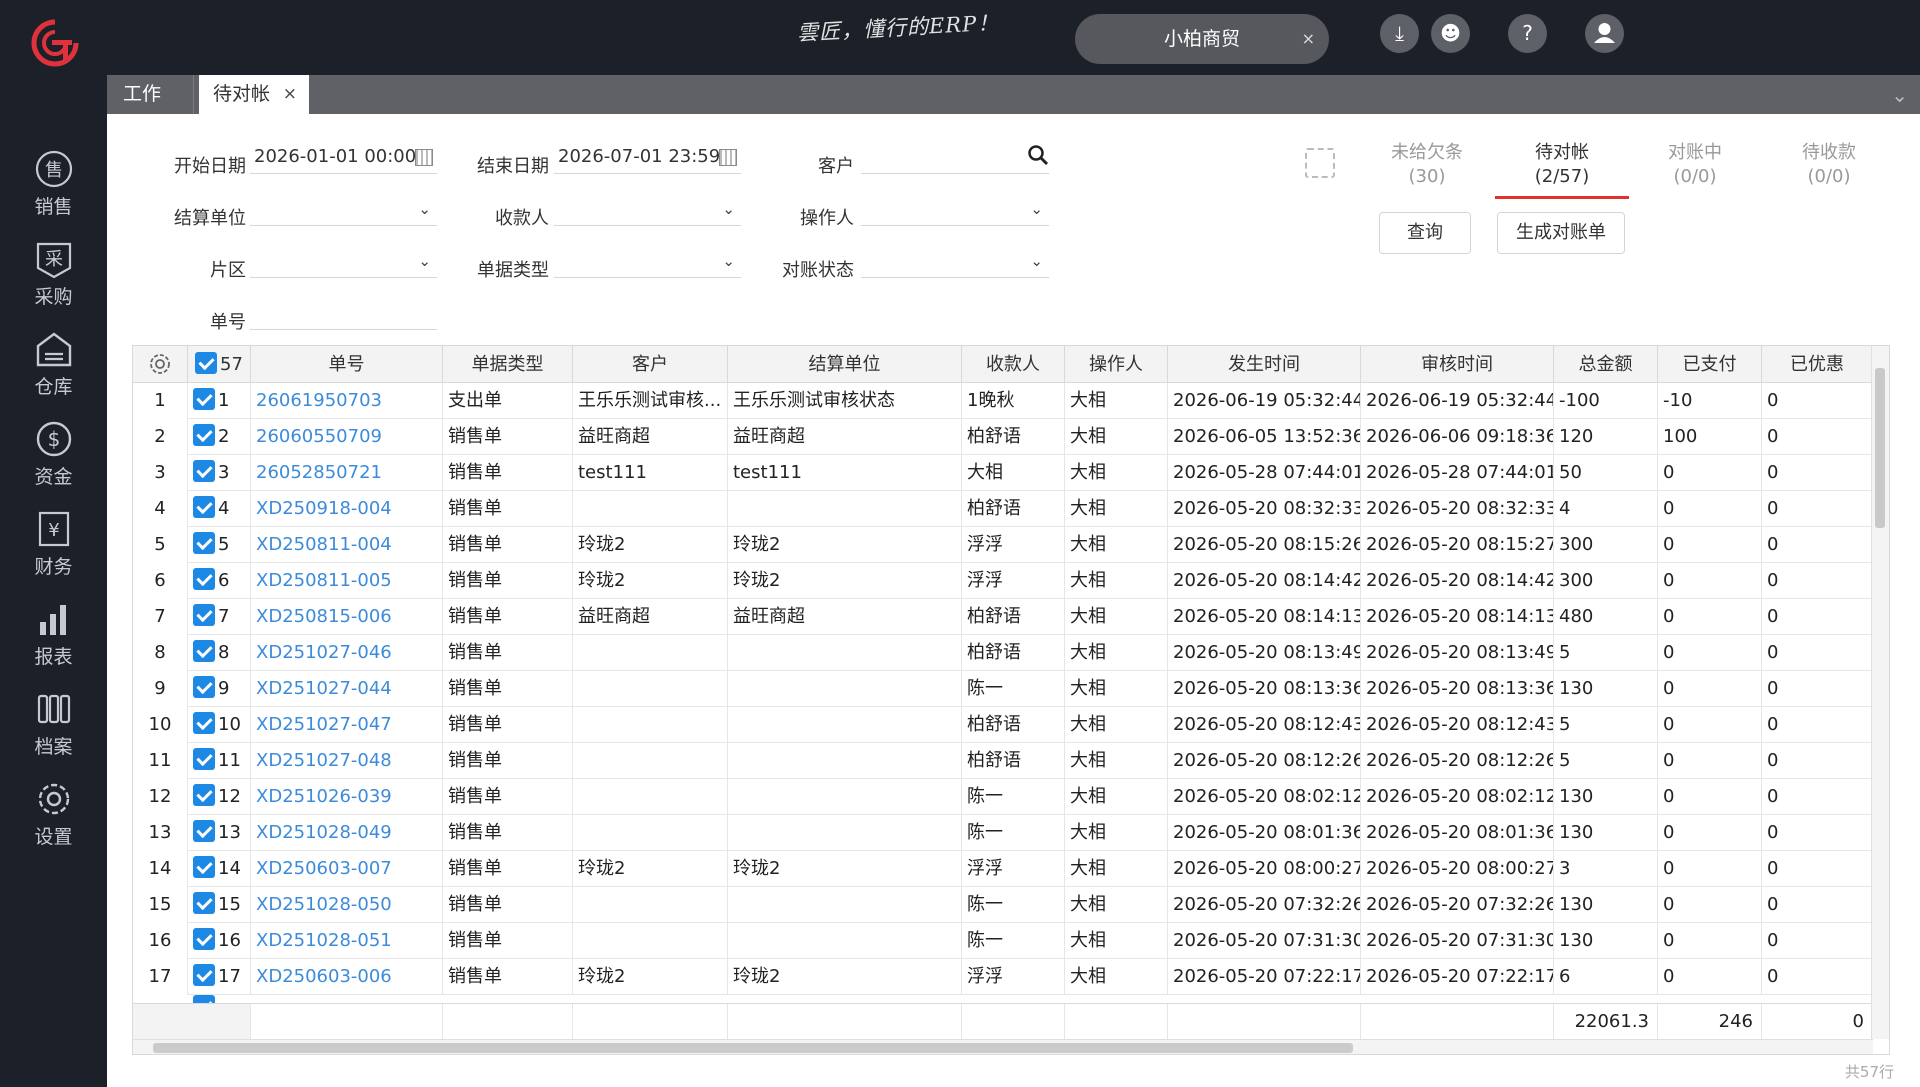 The image size is (1920, 1087). Describe the element at coordinates (219, 977) in the screenshot. I see `row-select-cell: 17` at that location.